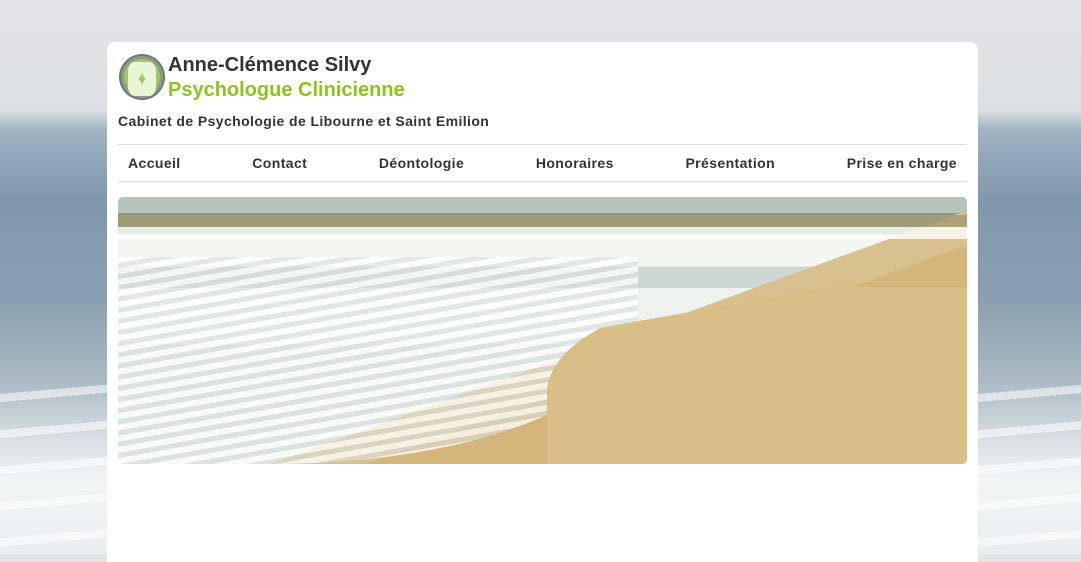 The image size is (1081, 562). Describe the element at coordinates (575, 163) in the screenshot. I see `nav-item-honoraires: Honoraires` at that location.